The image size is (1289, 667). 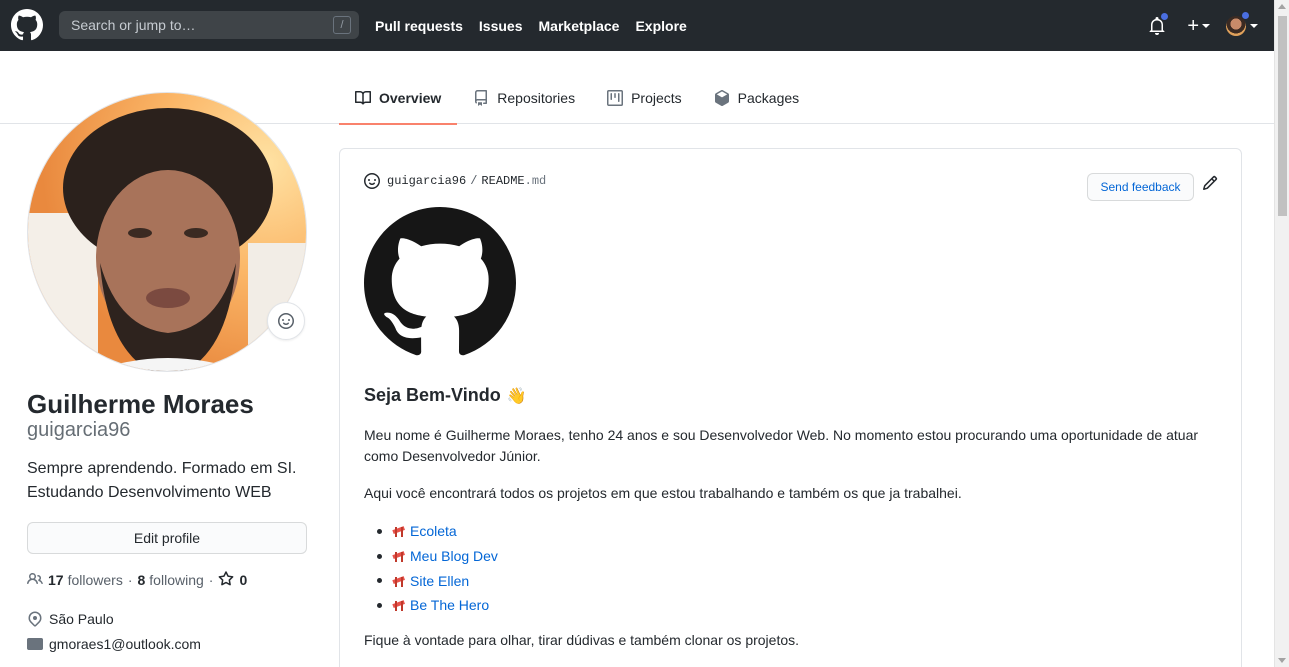 What do you see at coordinates (1282, 116) in the screenshot?
I see `scroll-thumb` at bounding box center [1282, 116].